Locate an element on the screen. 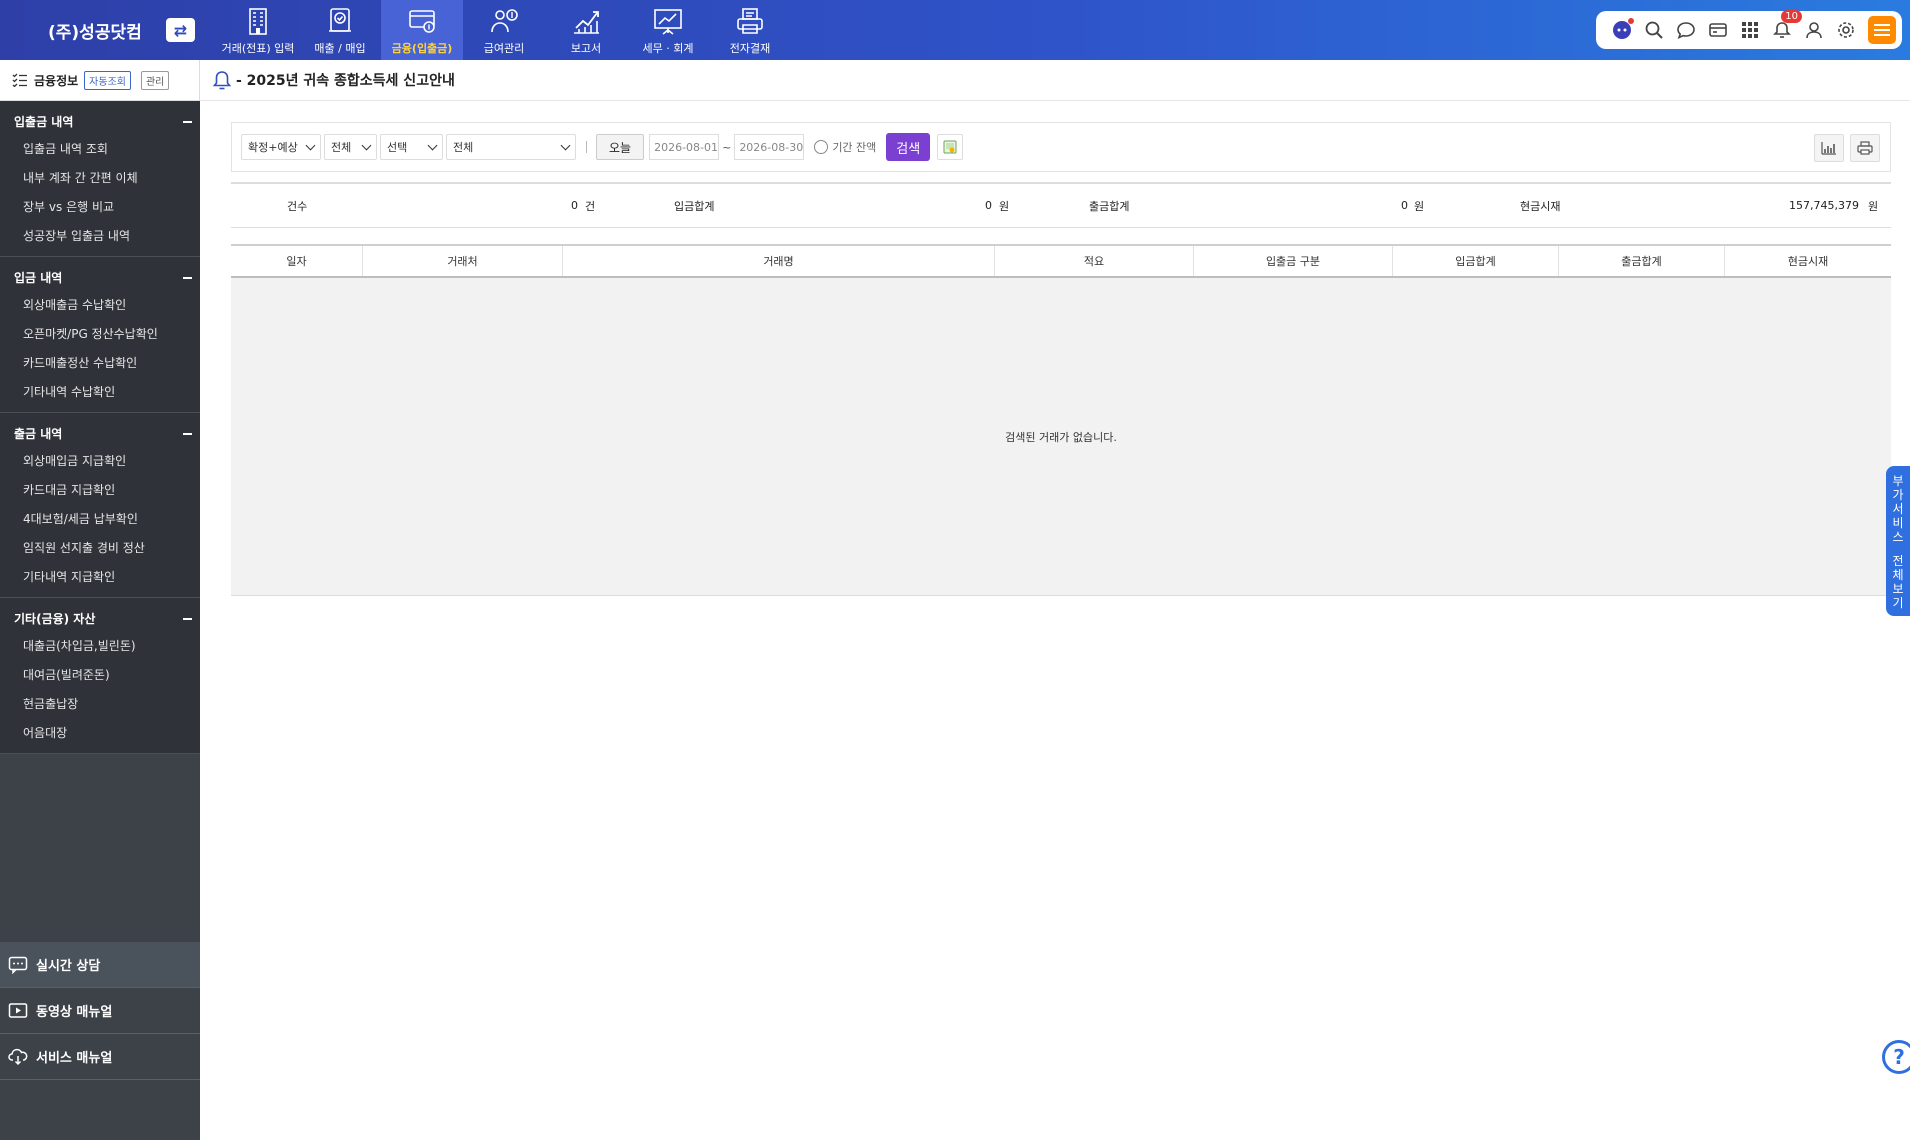  nav-label: 전자결재 is located at coordinates (750, 48).